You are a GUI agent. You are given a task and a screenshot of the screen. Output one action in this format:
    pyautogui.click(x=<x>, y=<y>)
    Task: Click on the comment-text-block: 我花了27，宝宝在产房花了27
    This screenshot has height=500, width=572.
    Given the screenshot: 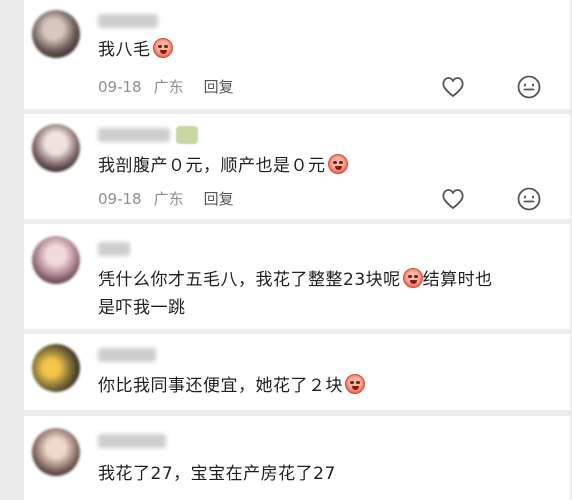 What is the action you would take?
    pyautogui.click(x=319, y=474)
    